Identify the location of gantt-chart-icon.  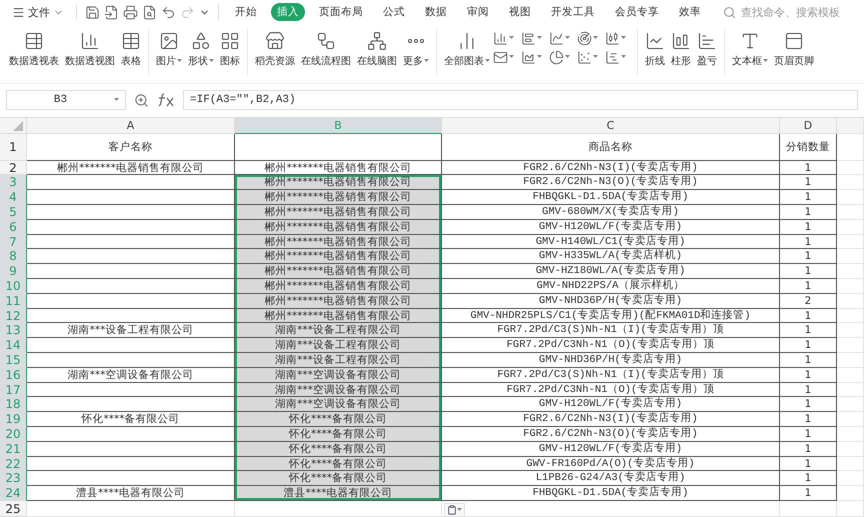
(612, 57).